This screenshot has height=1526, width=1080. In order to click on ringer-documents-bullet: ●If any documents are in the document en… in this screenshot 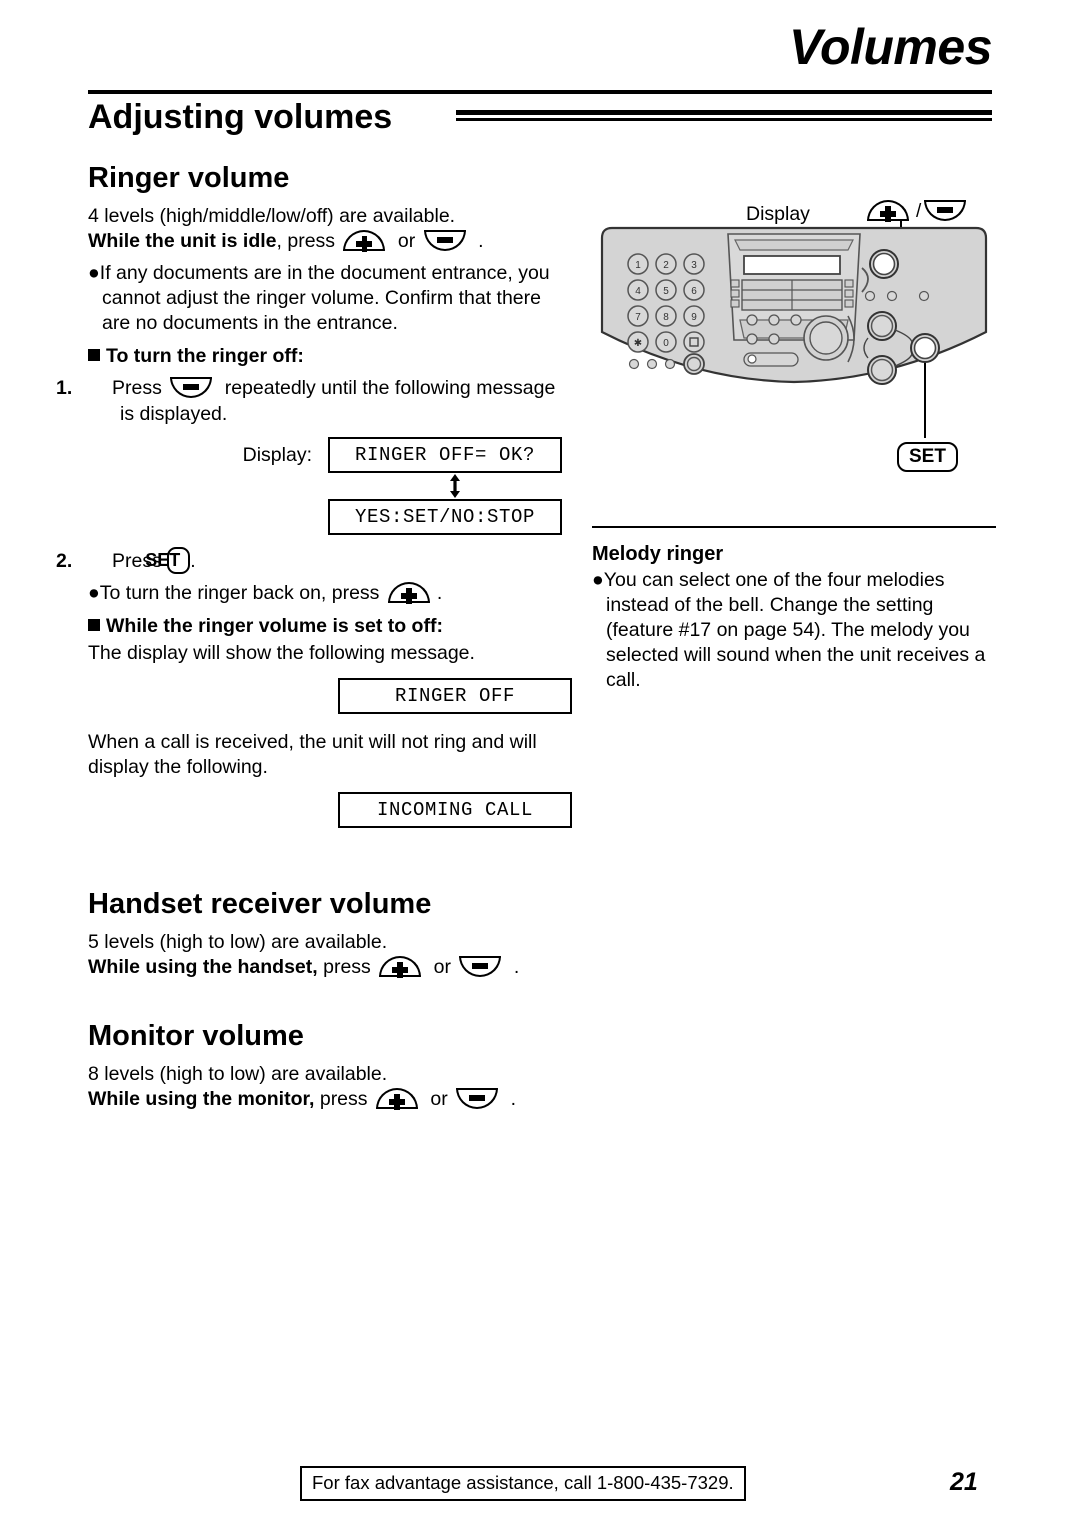, I will do `click(319, 298)`.